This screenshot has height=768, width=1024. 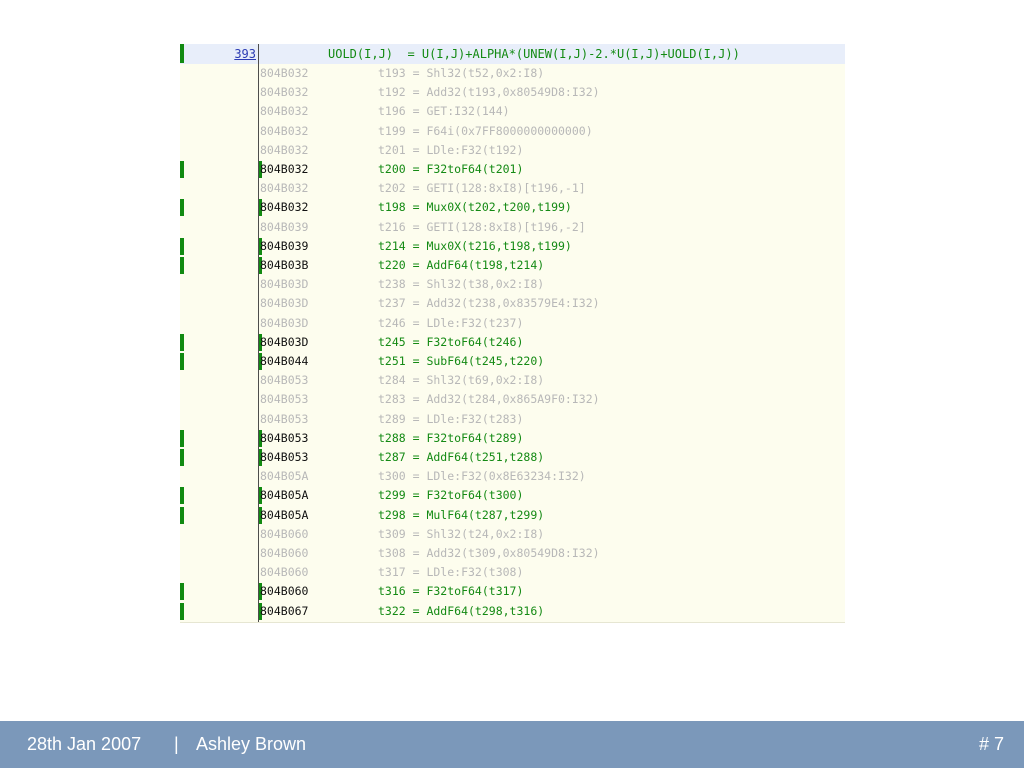 I want to click on ir-row: 804B032 t200 = F32toF64(t201), so click(x=512, y=169).